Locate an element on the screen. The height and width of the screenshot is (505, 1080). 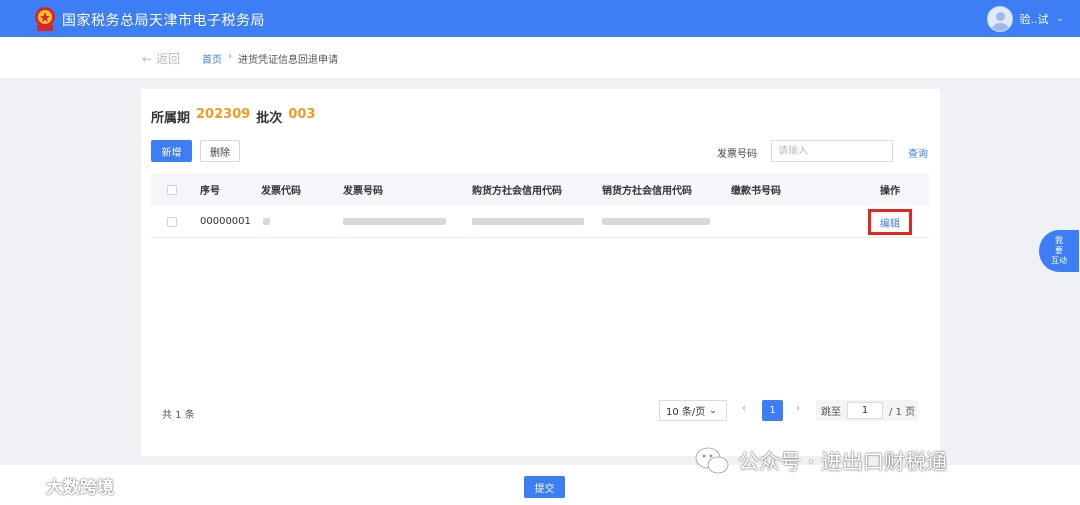
page-size-select: 10 条/页 ⌄ is located at coordinates (693, 410).